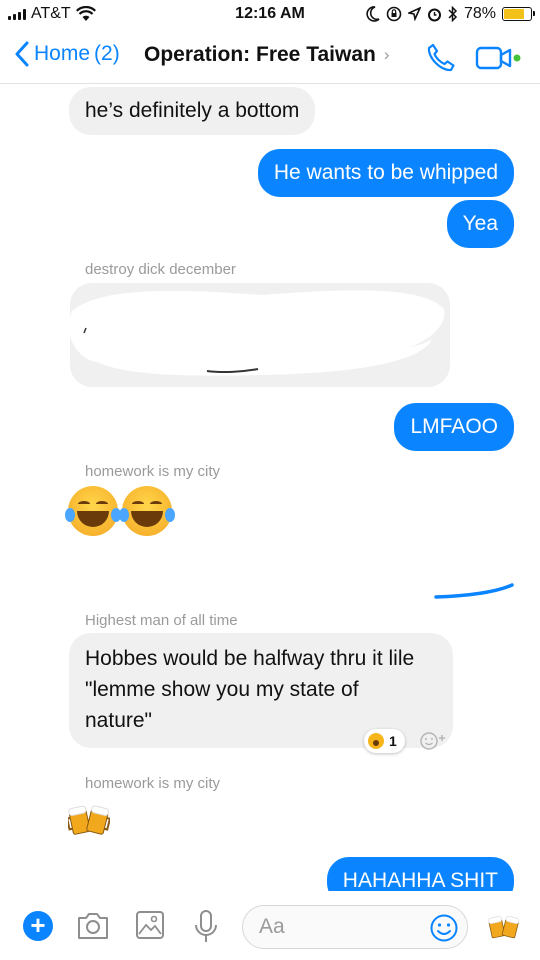 Image resolution: width=540 pixels, height=960 pixels. Describe the element at coordinates (270, 15) in the screenshot. I see `status-bar: AT&T 12:16 AM 78%` at that location.